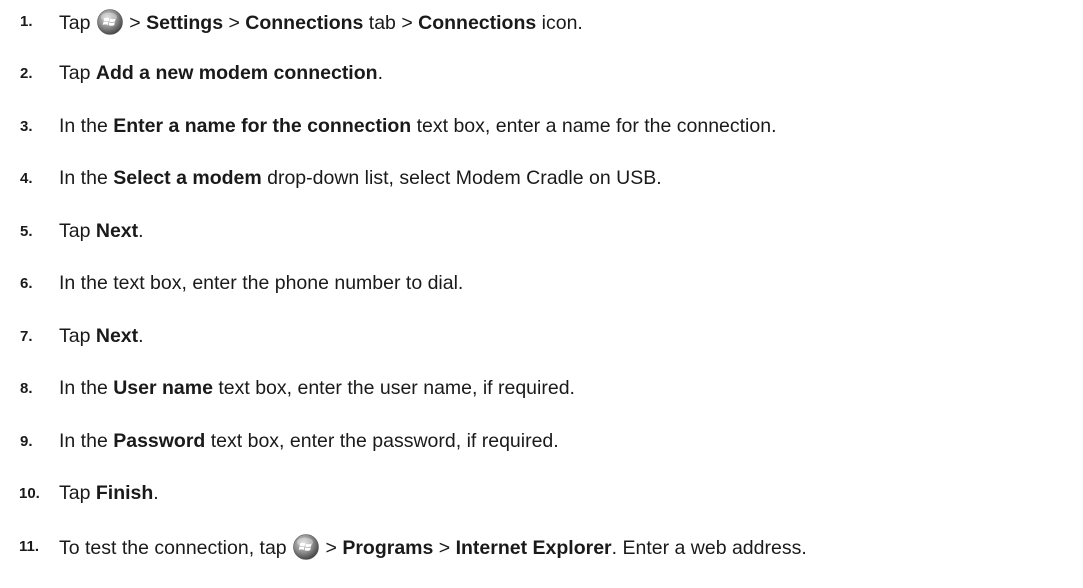 The height and width of the screenshot is (588, 1083). I want to click on step-text-part: To test the connection, tap, so click(173, 548).